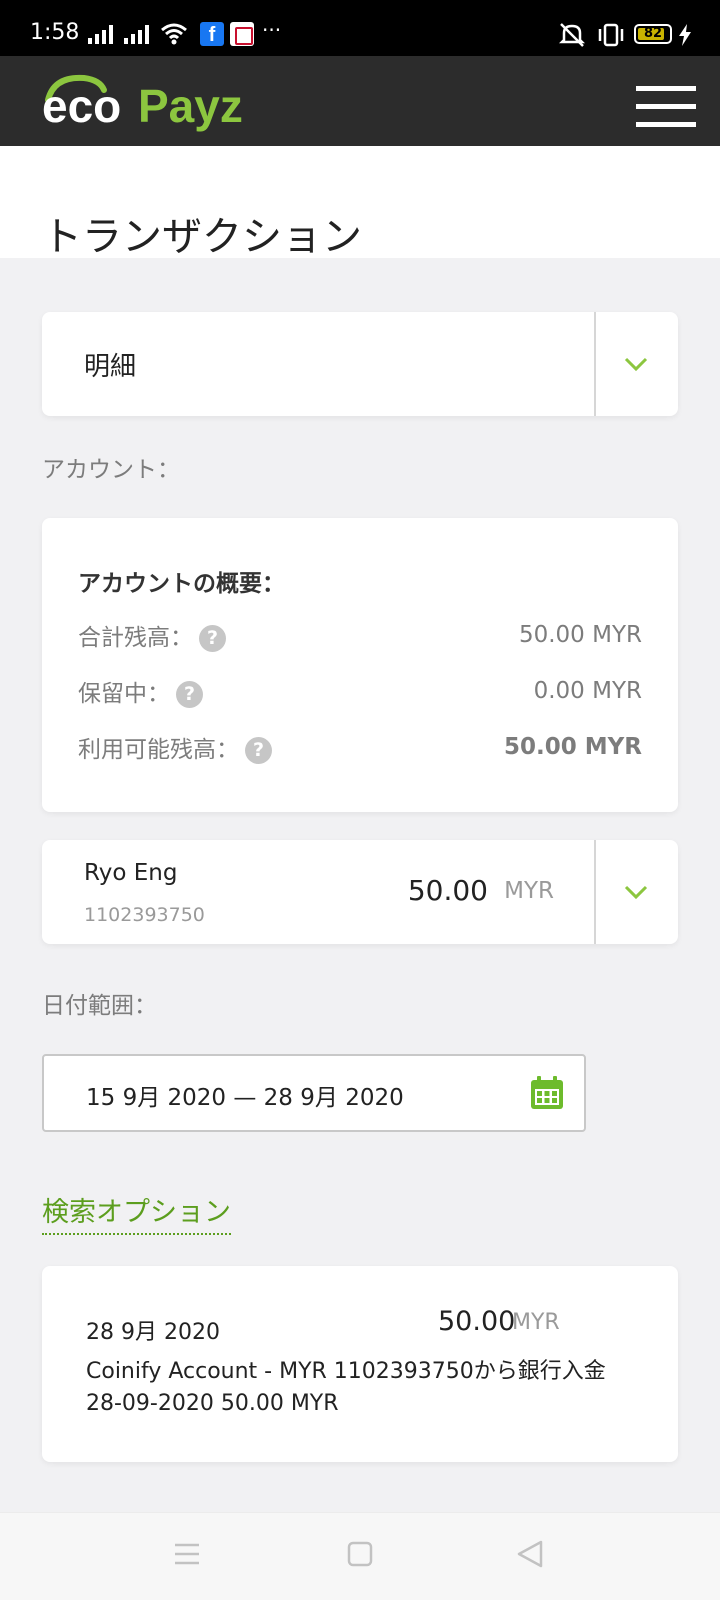 The width and height of the screenshot is (720, 1600). Describe the element at coordinates (81, 106) in the screenshot. I see `logo-eco-text: eco` at that location.